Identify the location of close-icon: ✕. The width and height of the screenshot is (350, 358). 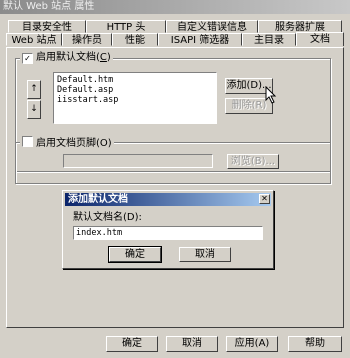
(264, 198).